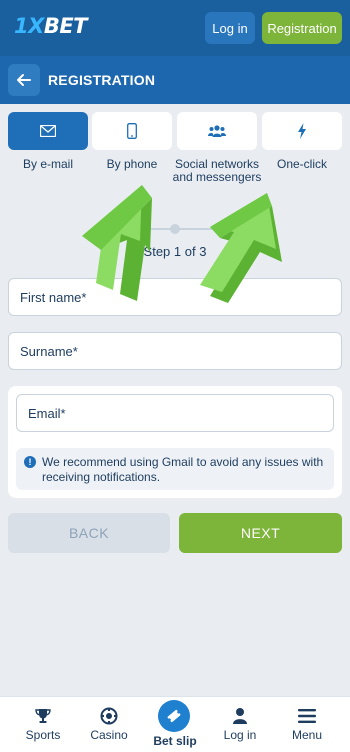 The image size is (350, 752). I want to click on method-one-click-button, so click(302, 131).